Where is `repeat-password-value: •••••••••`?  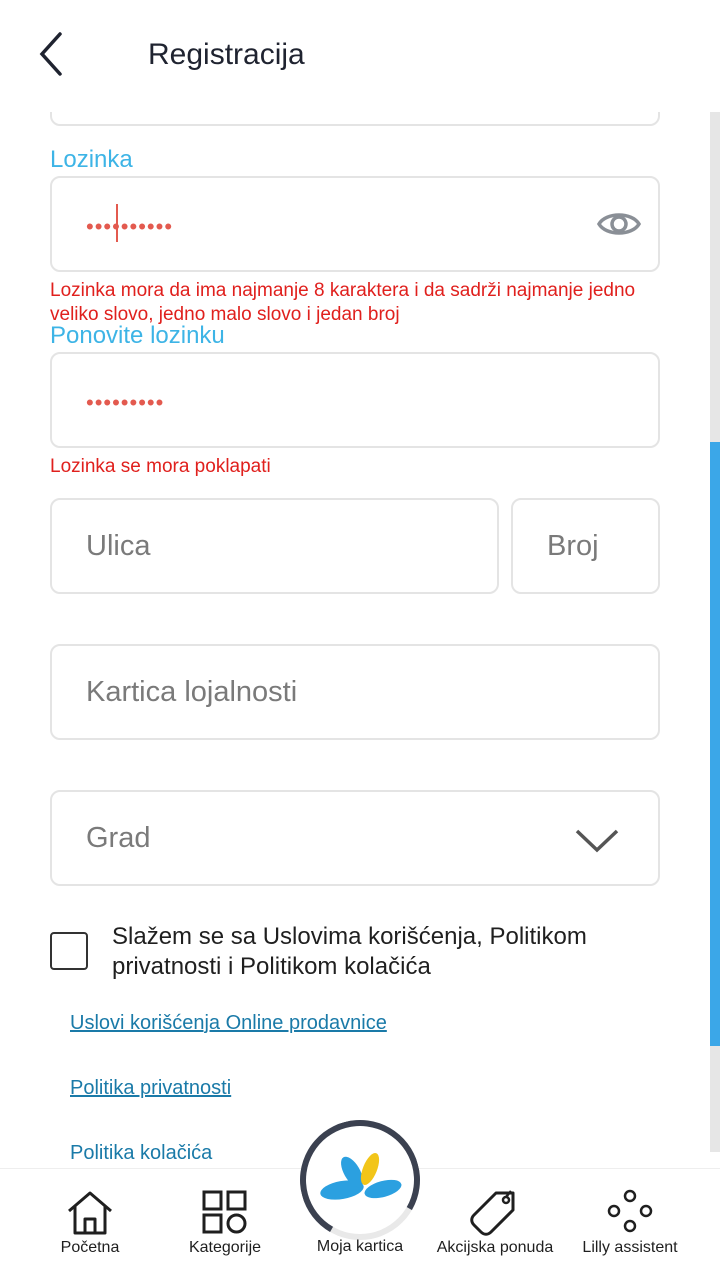 repeat-password-value: ••••••••• is located at coordinates (125, 402).